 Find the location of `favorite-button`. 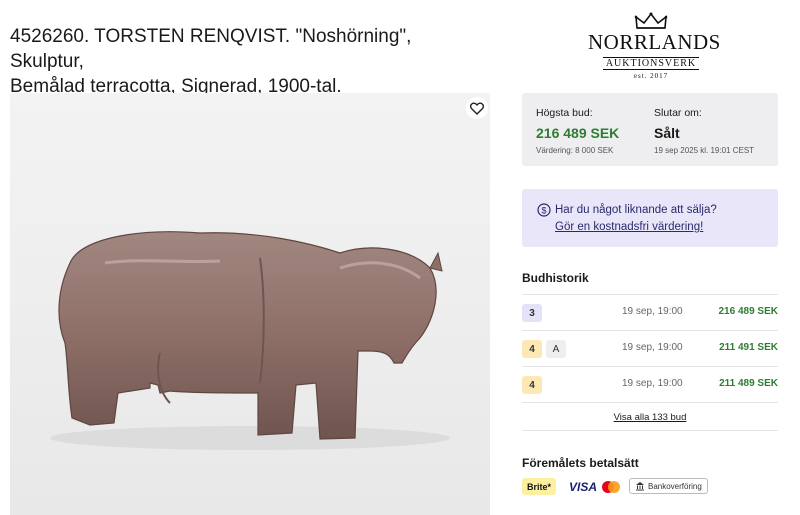

favorite-button is located at coordinates (477, 108).